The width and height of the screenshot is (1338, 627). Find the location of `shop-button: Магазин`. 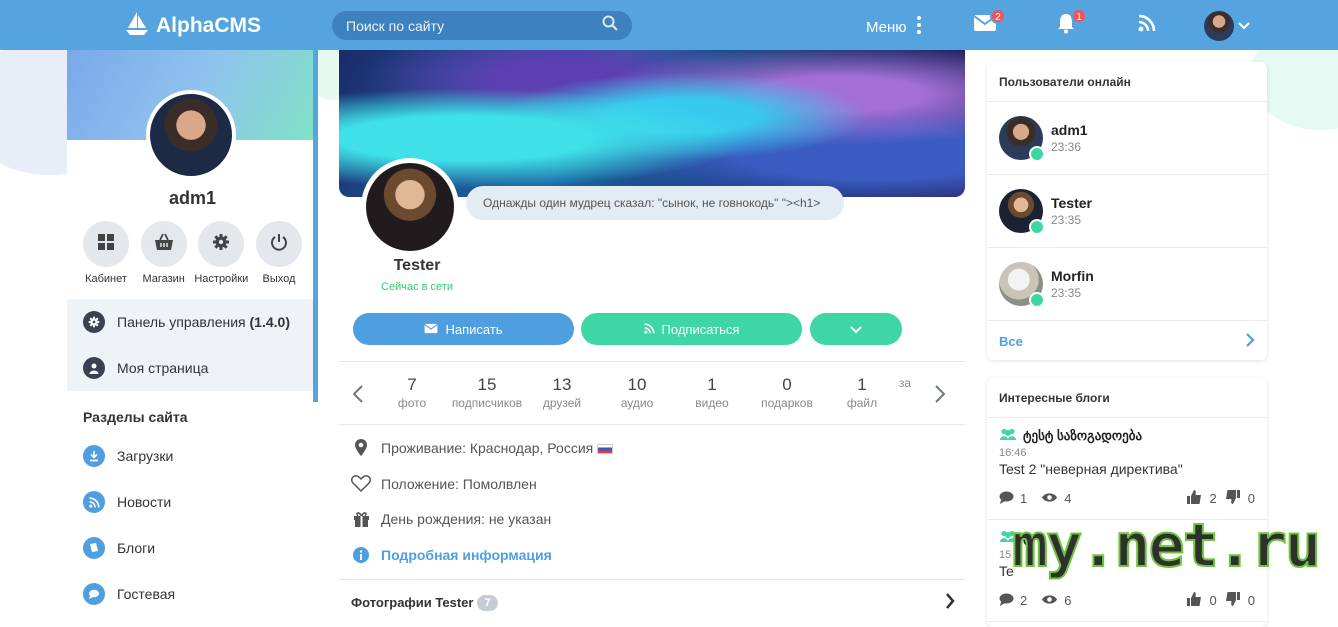

shop-button: Магазин is located at coordinates (164, 253).